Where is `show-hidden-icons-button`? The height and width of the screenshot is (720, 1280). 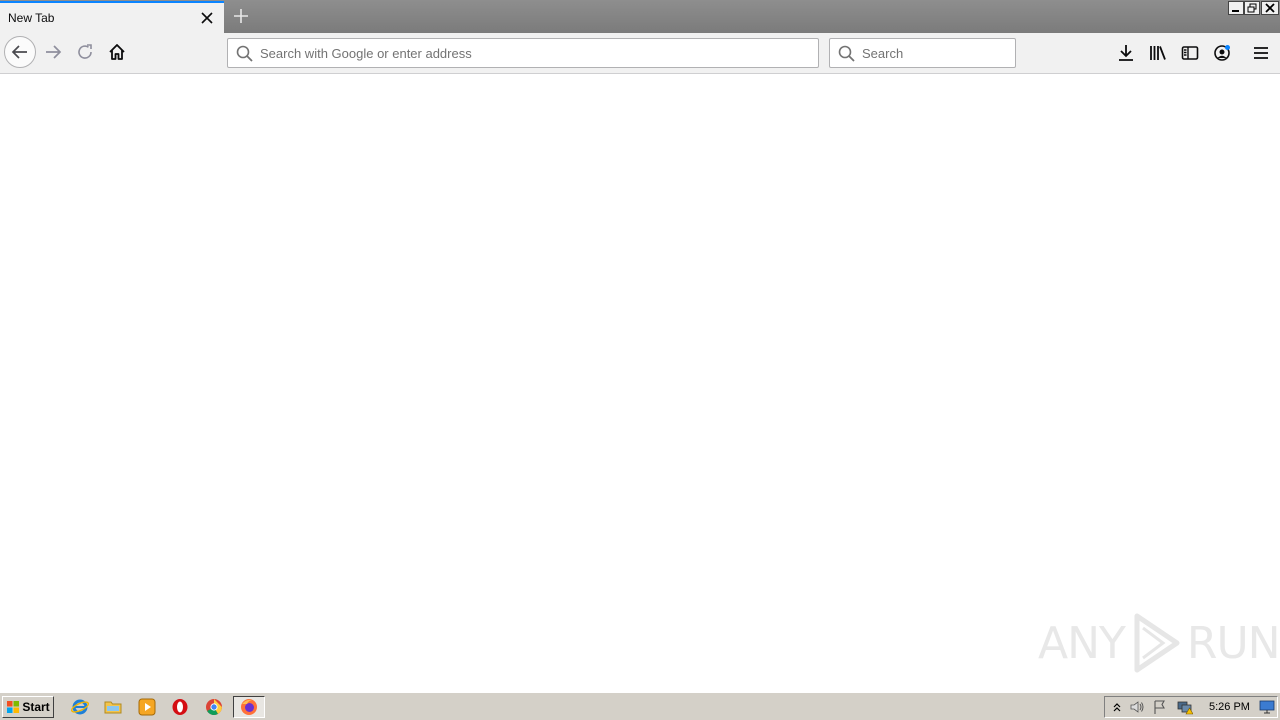
show-hidden-icons-button is located at coordinates (1117, 707).